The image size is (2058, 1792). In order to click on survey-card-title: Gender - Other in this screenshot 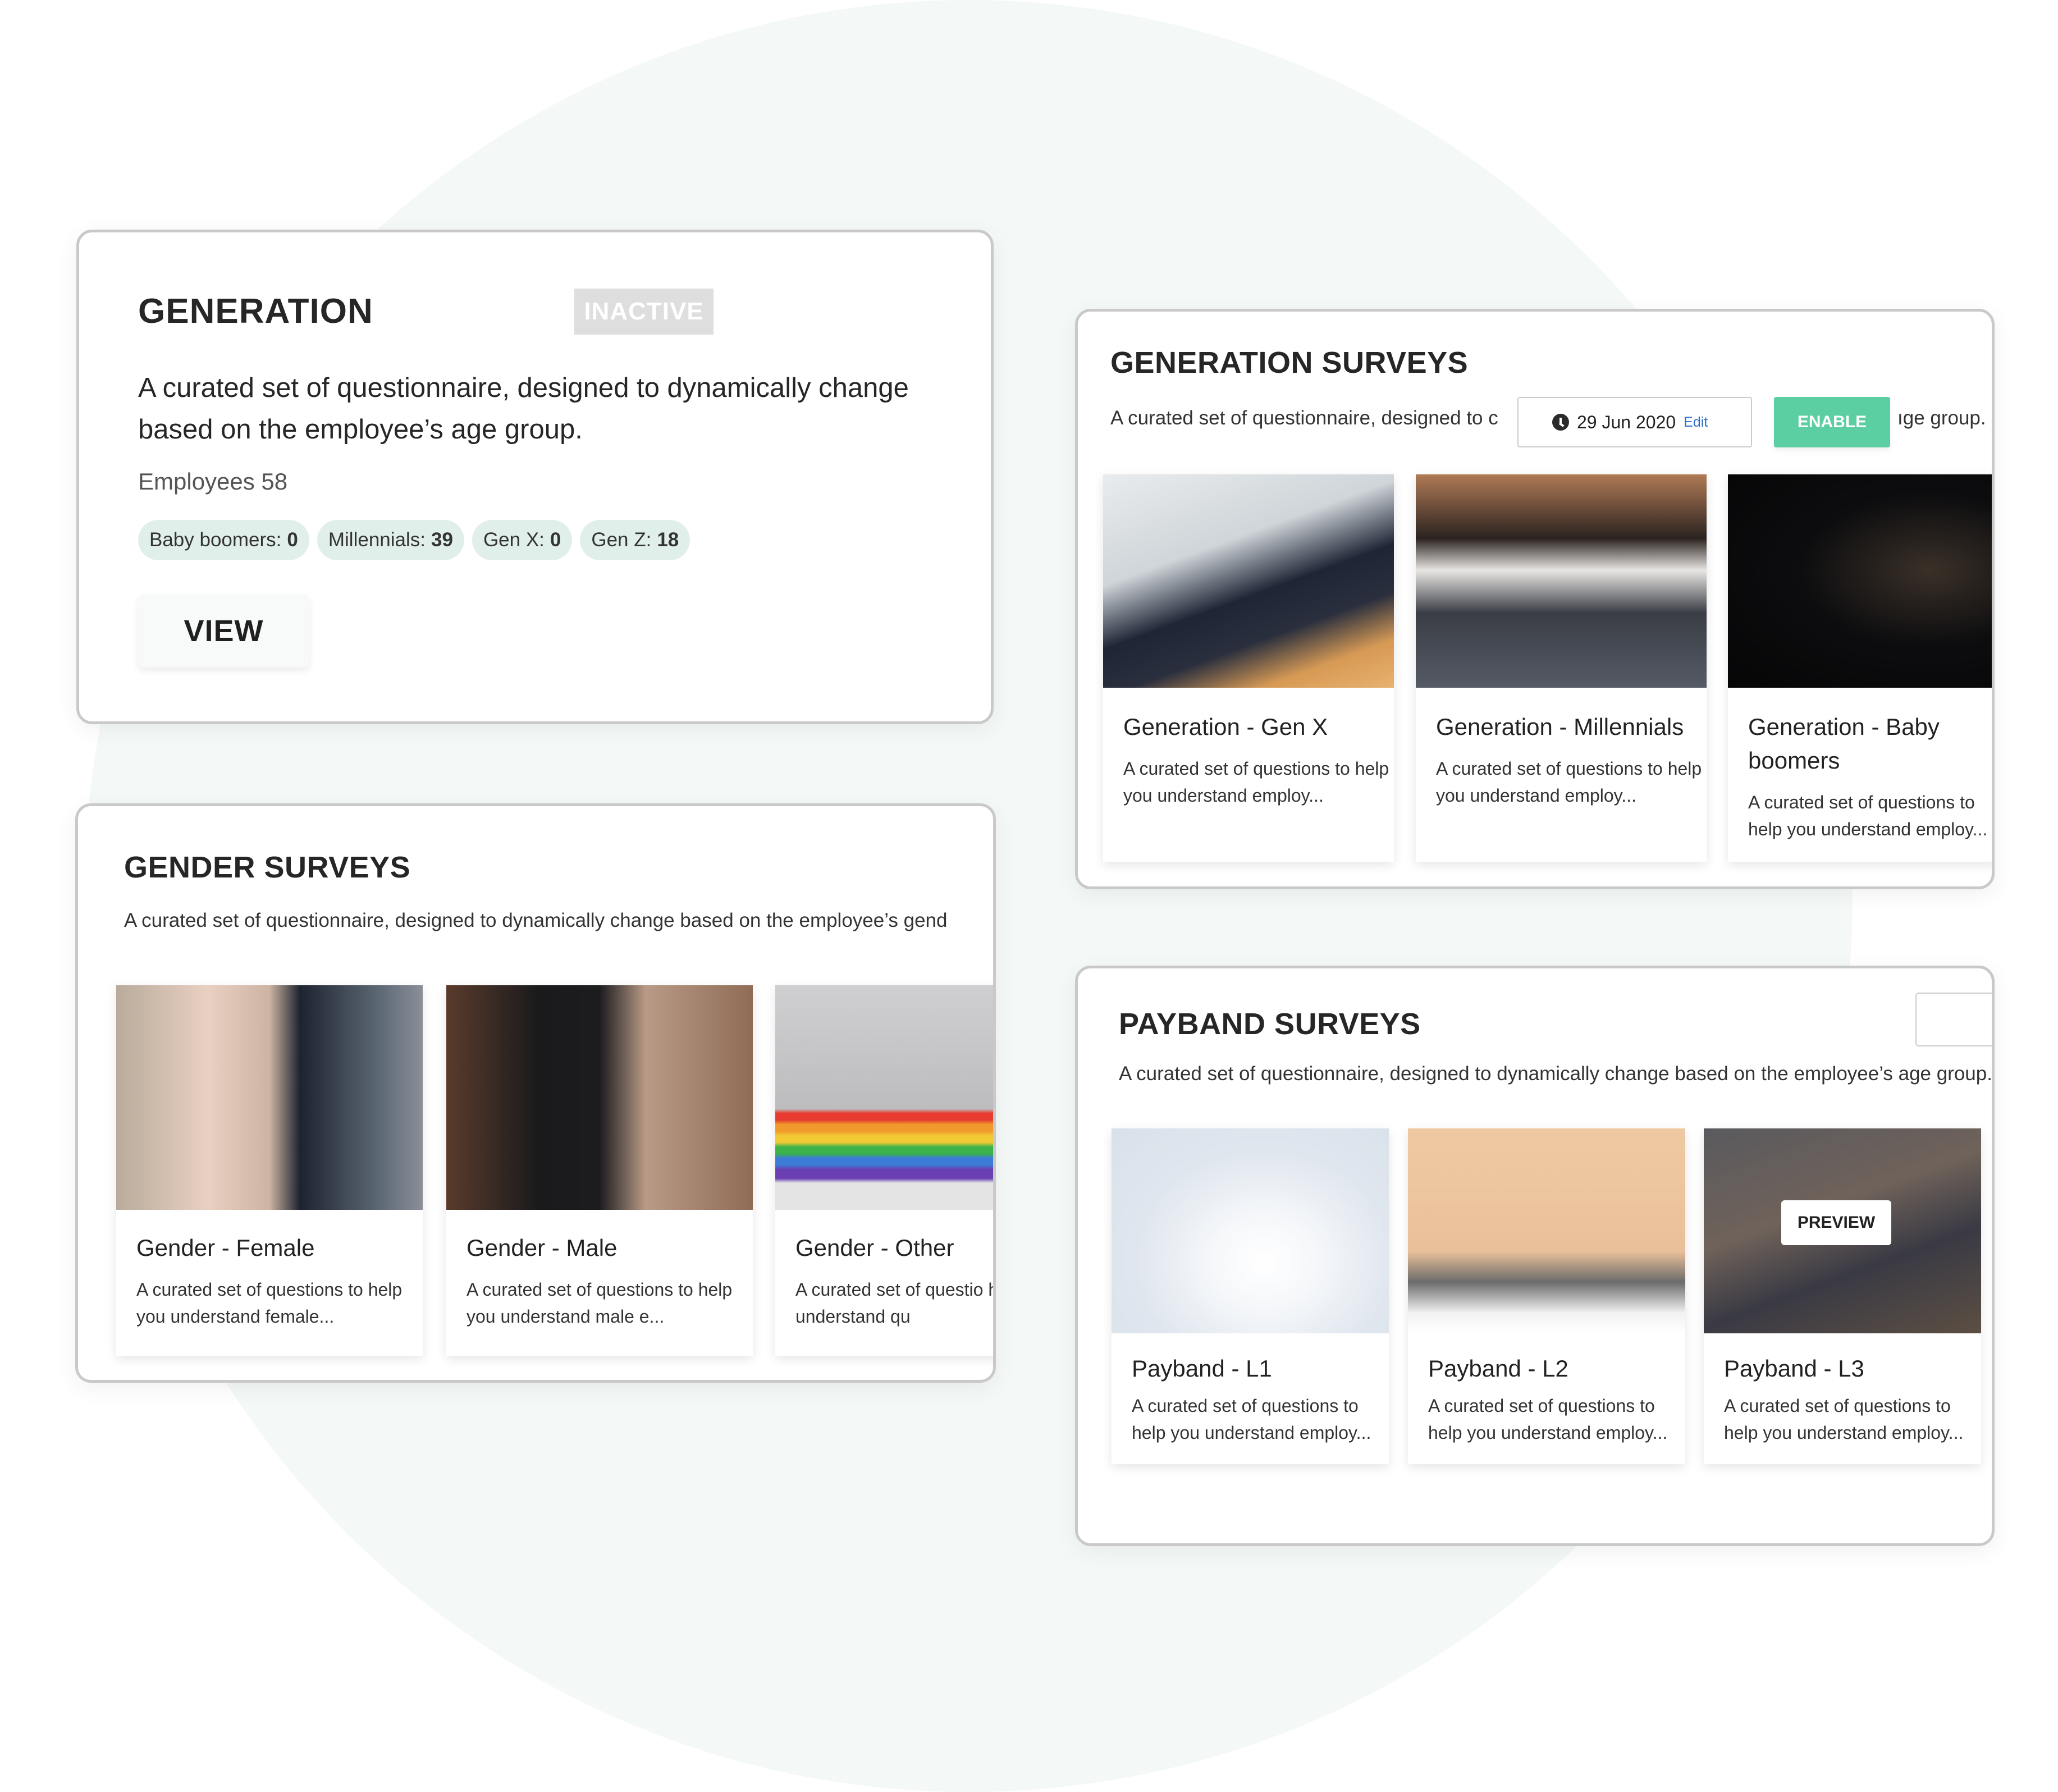, I will do `click(874, 1248)`.